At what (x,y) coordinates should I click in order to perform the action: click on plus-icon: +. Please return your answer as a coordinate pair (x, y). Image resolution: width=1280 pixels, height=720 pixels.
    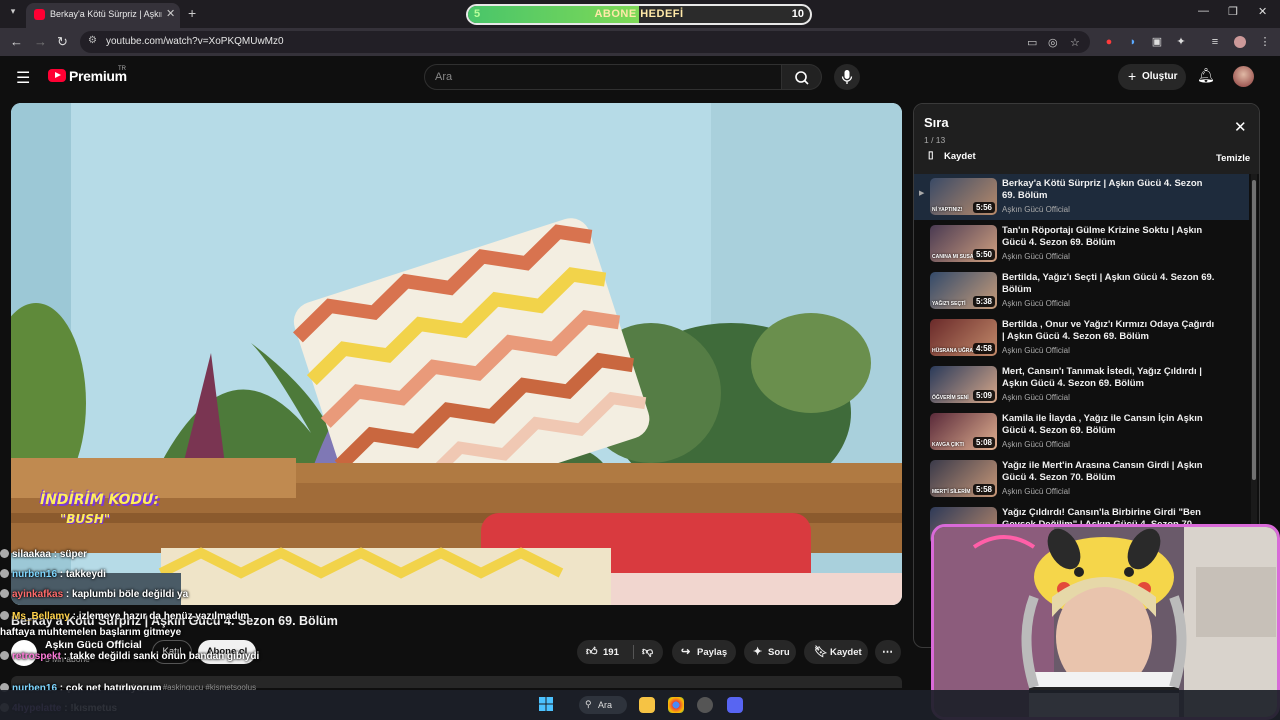
    Looking at the image, I should click on (1132, 76).